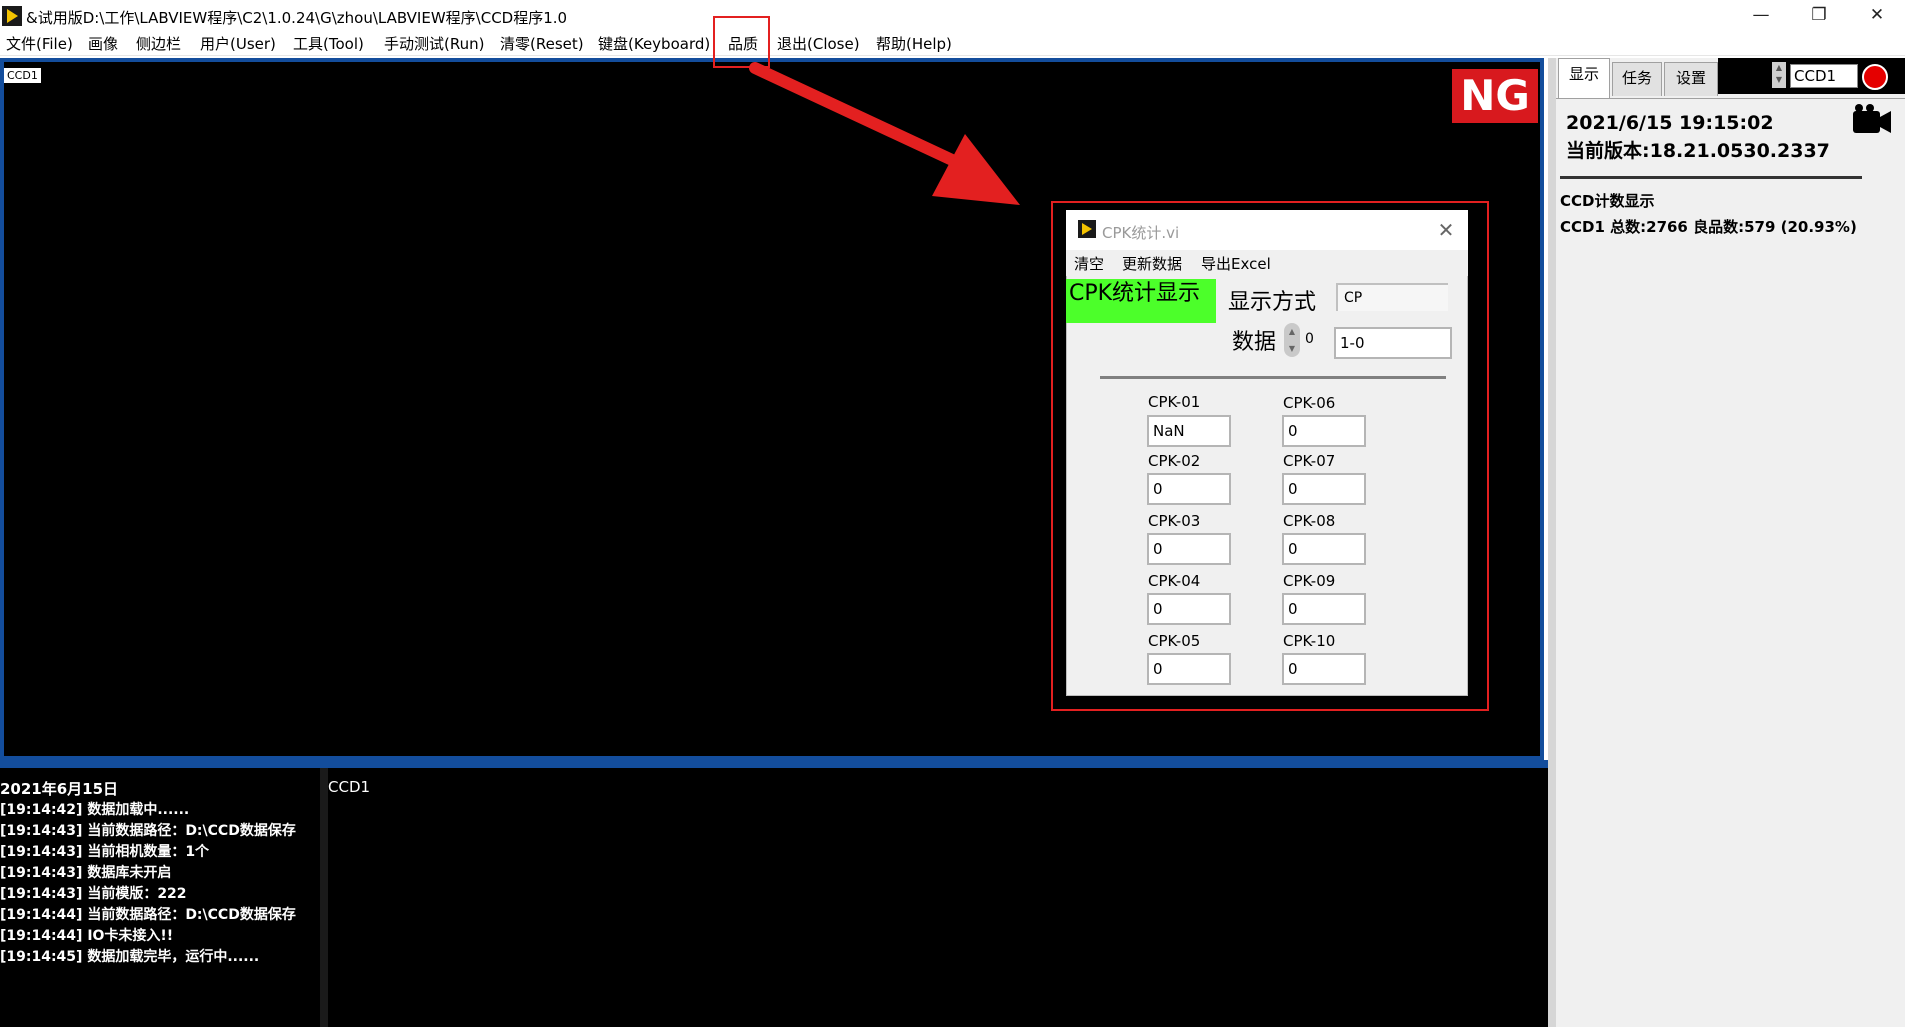  I want to click on video-camera-icon, so click(1872, 118).